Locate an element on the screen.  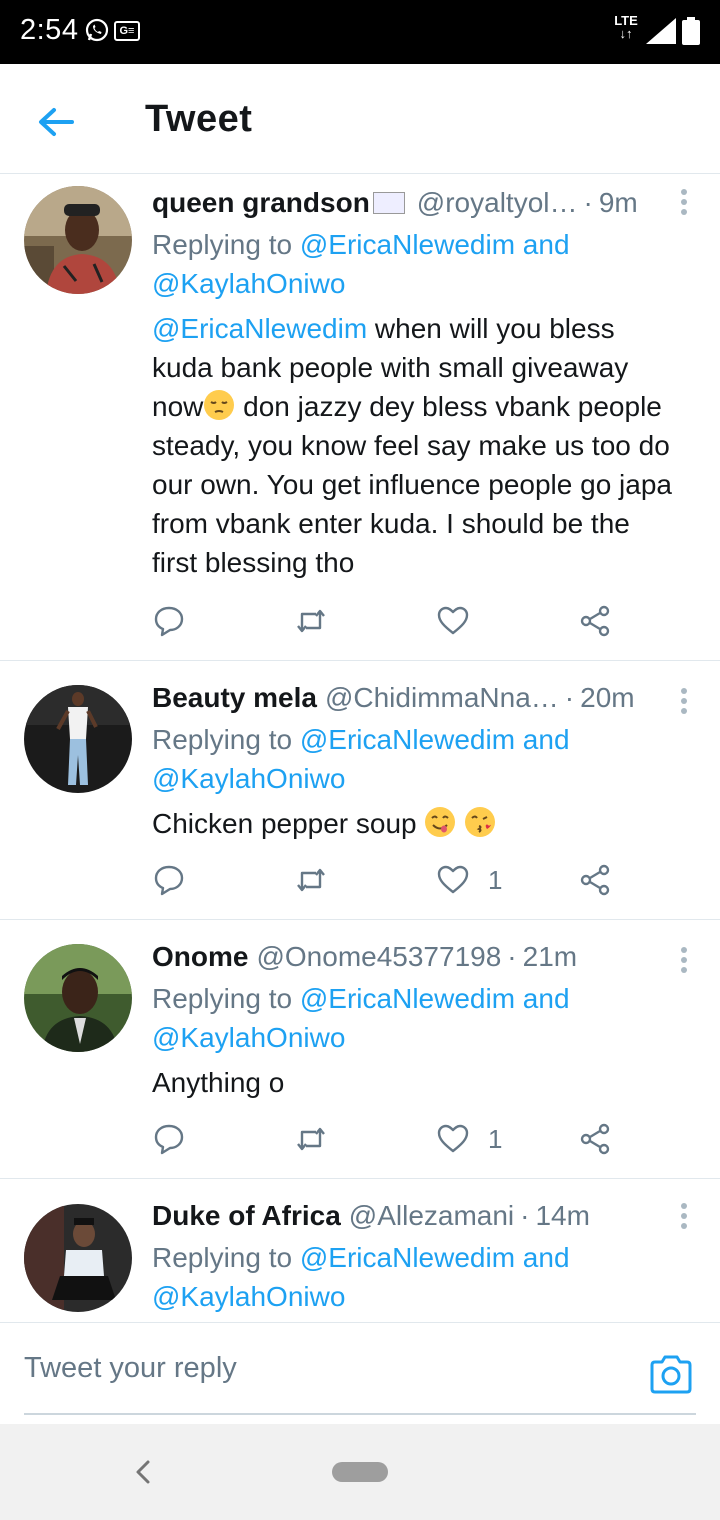
app-bar: Tweet is located at coordinates (360, 119).